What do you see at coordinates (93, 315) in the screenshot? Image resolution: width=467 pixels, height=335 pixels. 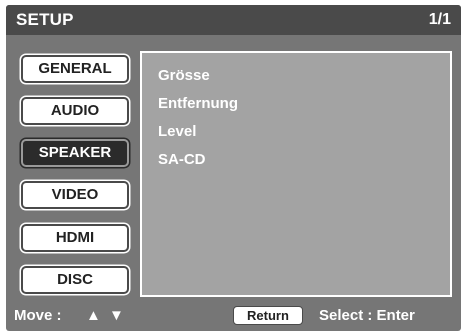 I see `up-arrow-icon: ▲` at bounding box center [93, 315].